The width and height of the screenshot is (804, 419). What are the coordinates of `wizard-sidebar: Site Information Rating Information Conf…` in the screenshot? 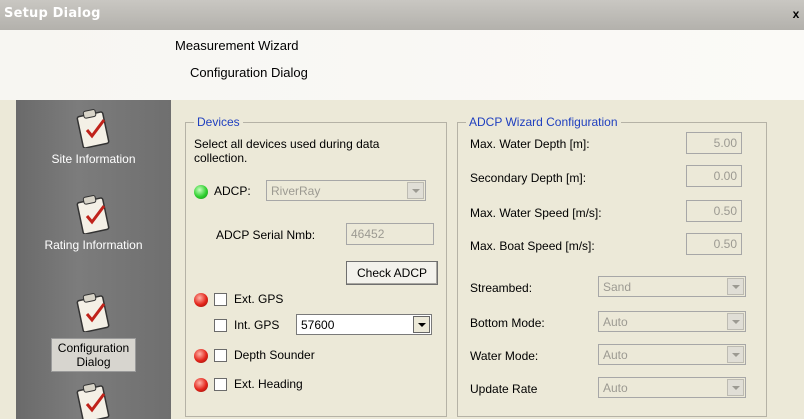 It's located at (93, 259).